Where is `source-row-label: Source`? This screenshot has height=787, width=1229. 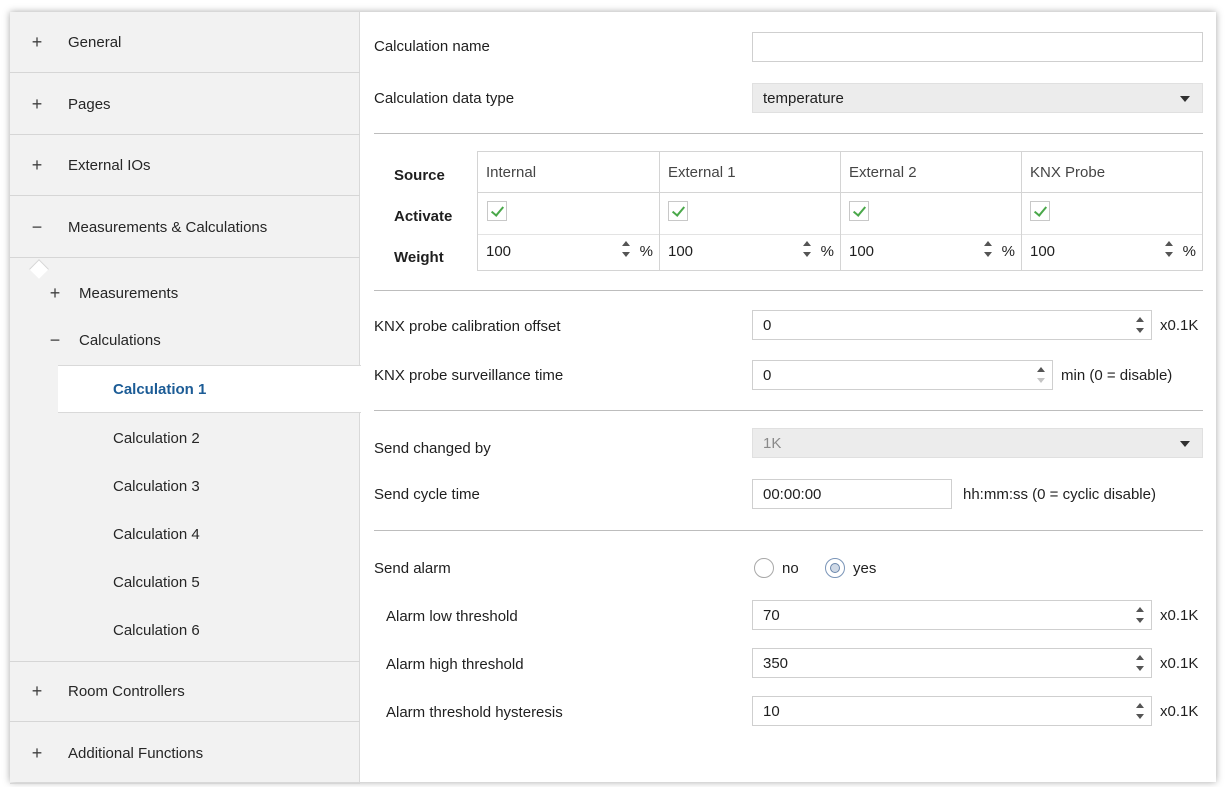
source-row-label: Source is located at coordinates (419, 175).